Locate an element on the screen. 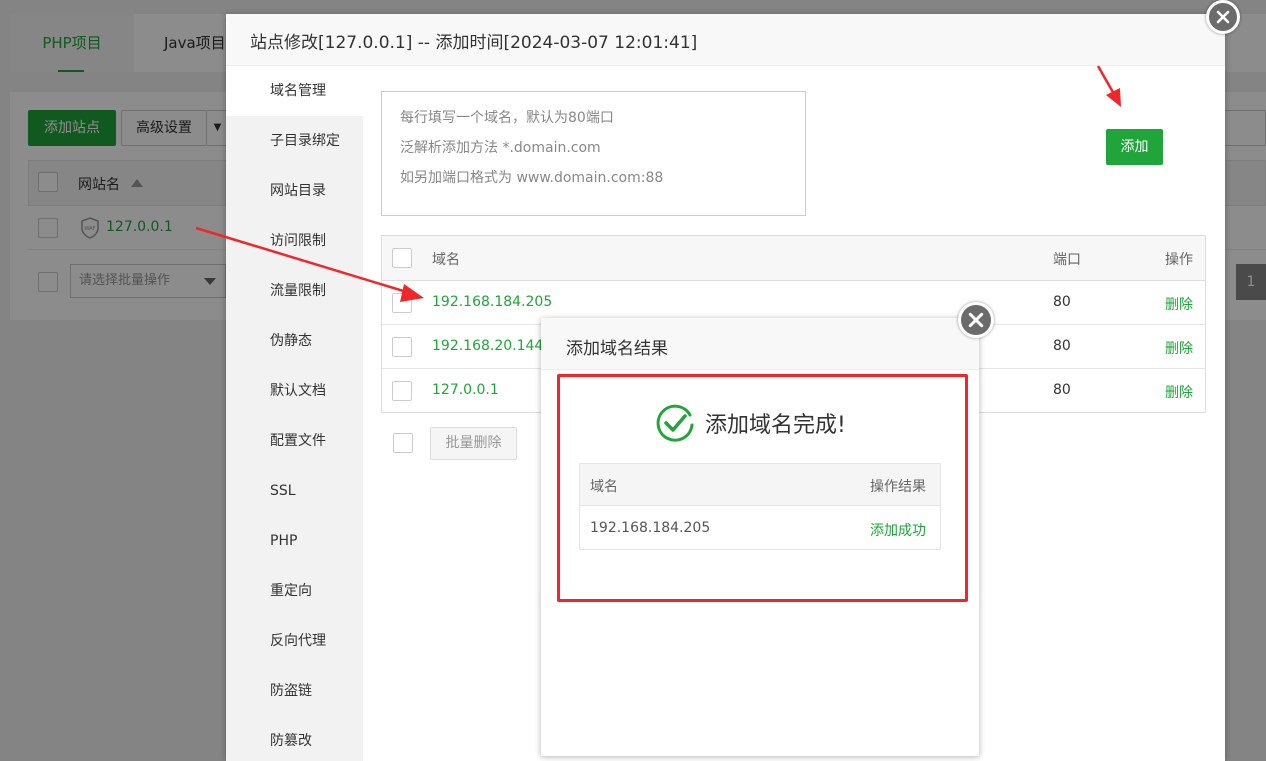 This screenshot has width=1266, height=761. sidebar-item-ssl: SSL is located at coordinates (294, 491).